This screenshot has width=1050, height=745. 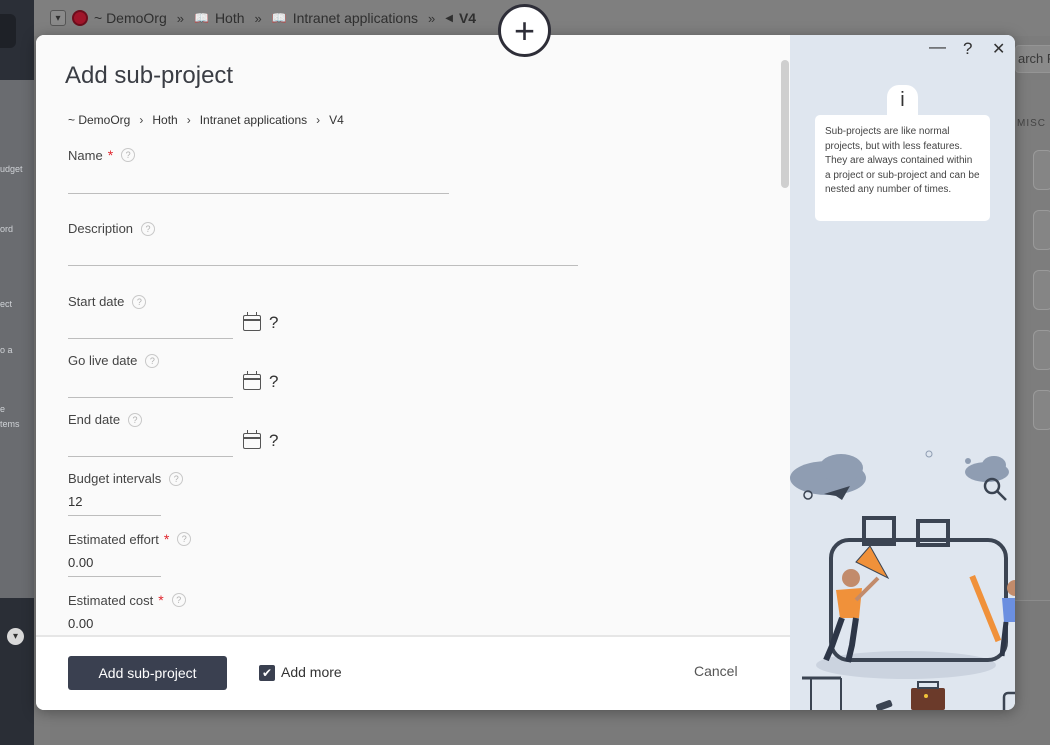 I want to click on go-live-date-label: Go live date, so click(x=103, y=360).